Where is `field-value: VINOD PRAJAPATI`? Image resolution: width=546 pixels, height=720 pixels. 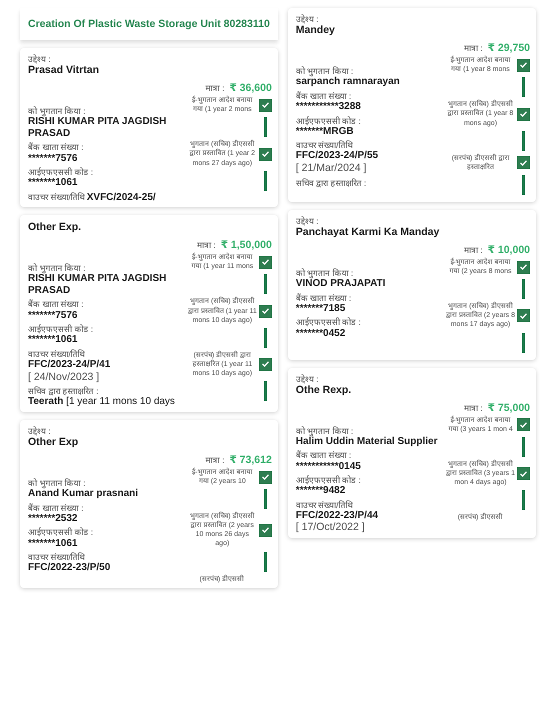 field-value: VINOD PRAJAPATI is located at coordinates (341, 284).